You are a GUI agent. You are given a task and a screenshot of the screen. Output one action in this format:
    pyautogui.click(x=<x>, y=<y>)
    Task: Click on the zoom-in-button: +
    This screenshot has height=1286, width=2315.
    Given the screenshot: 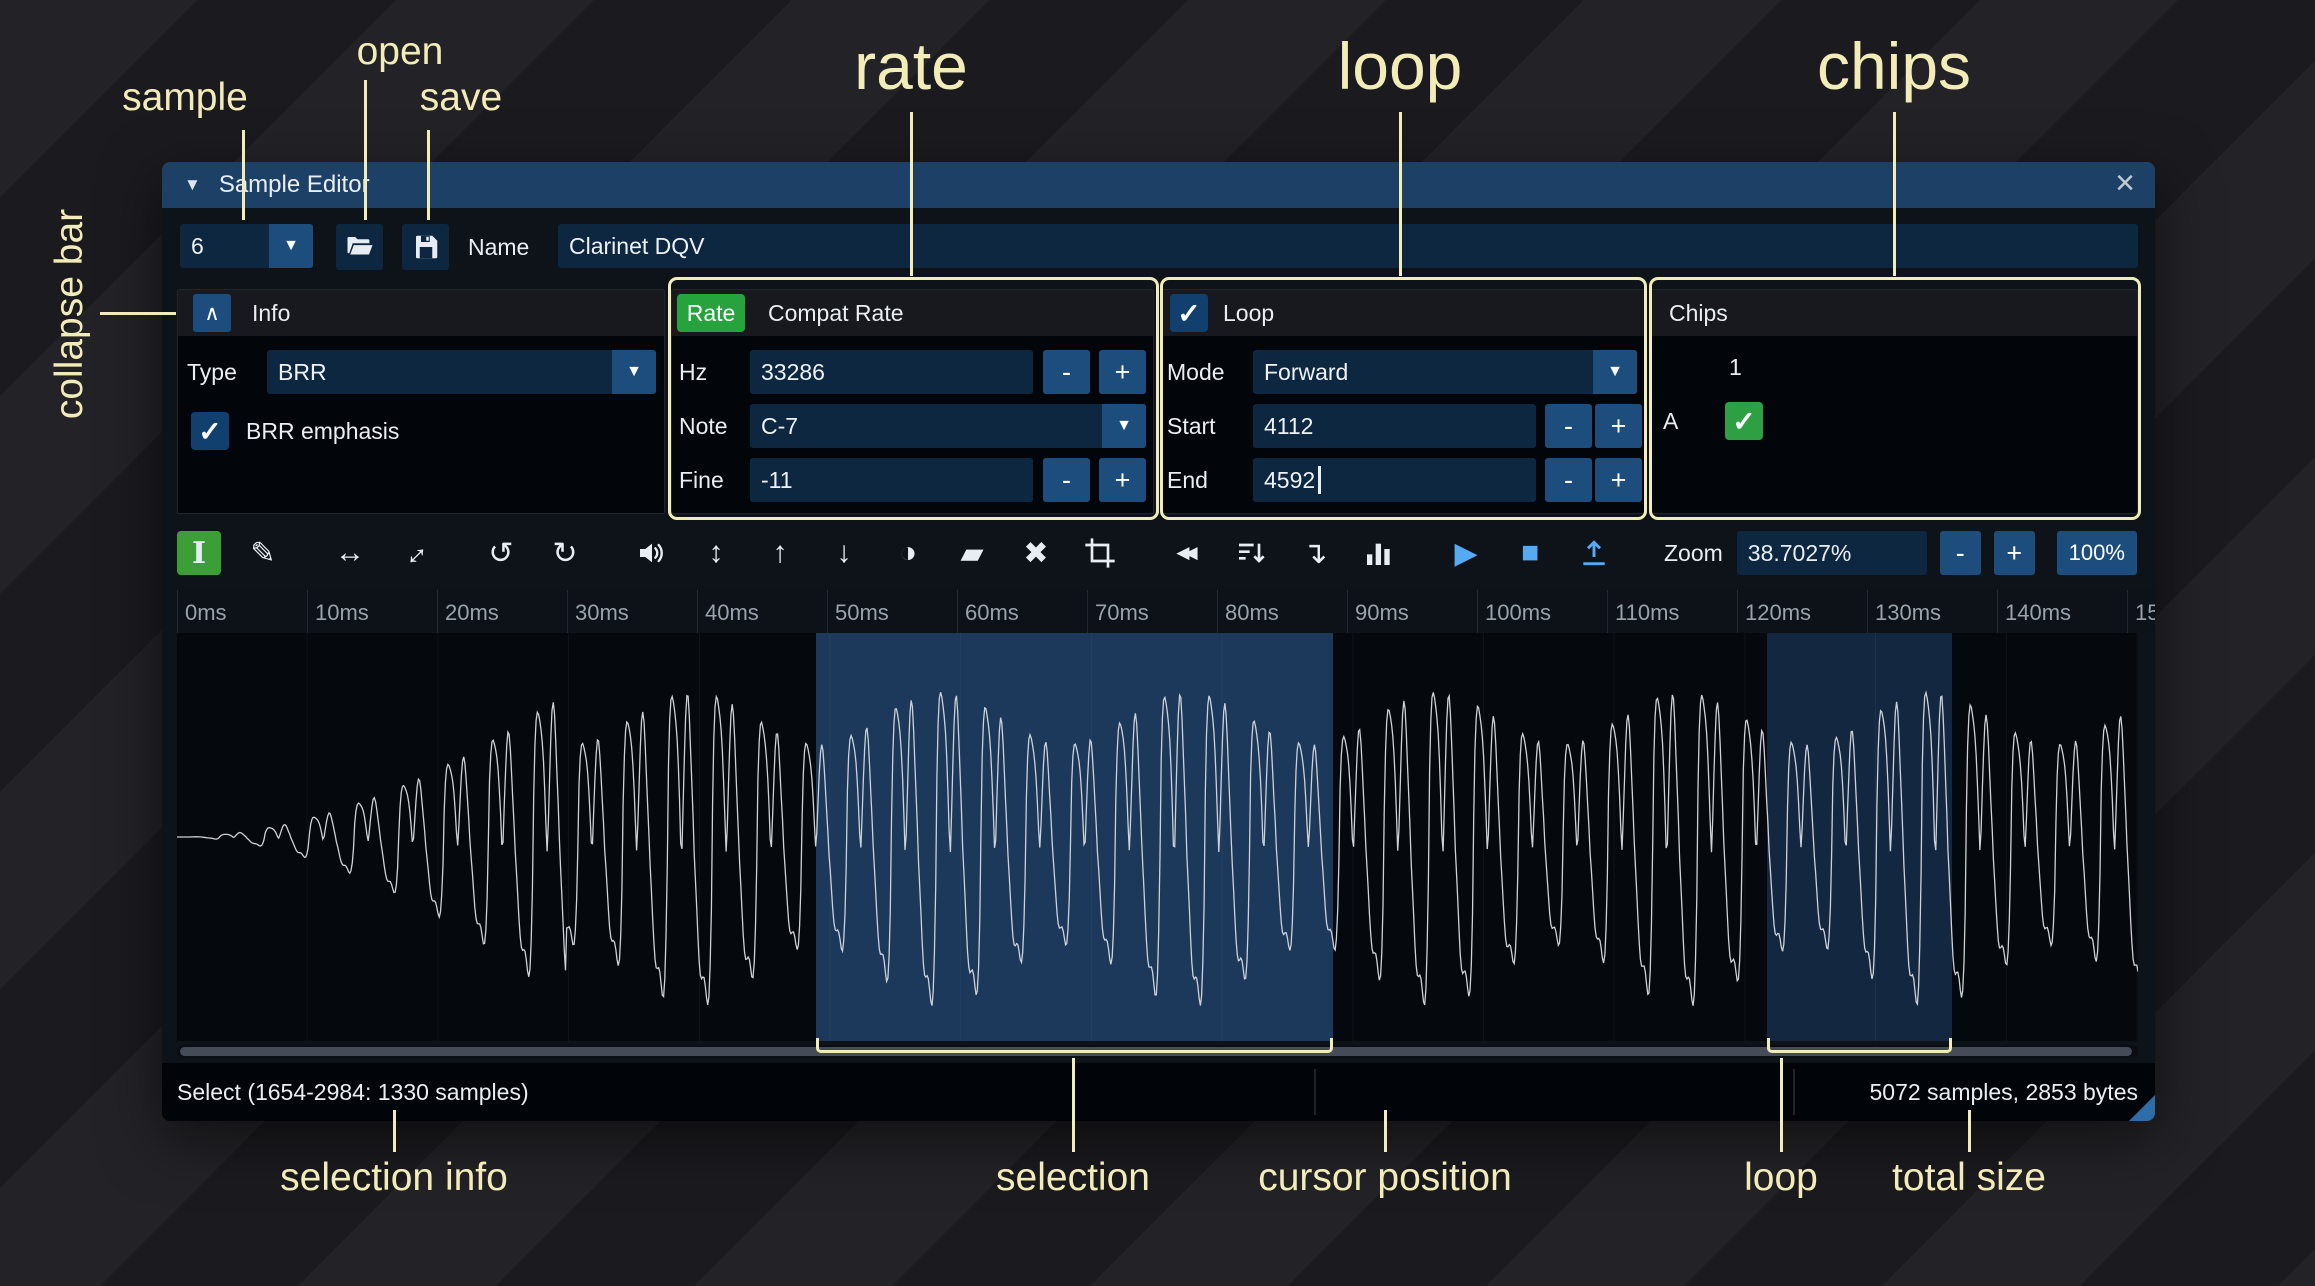 What is the action you would take?
    pyautogui.click(x=2014, y=553)
    